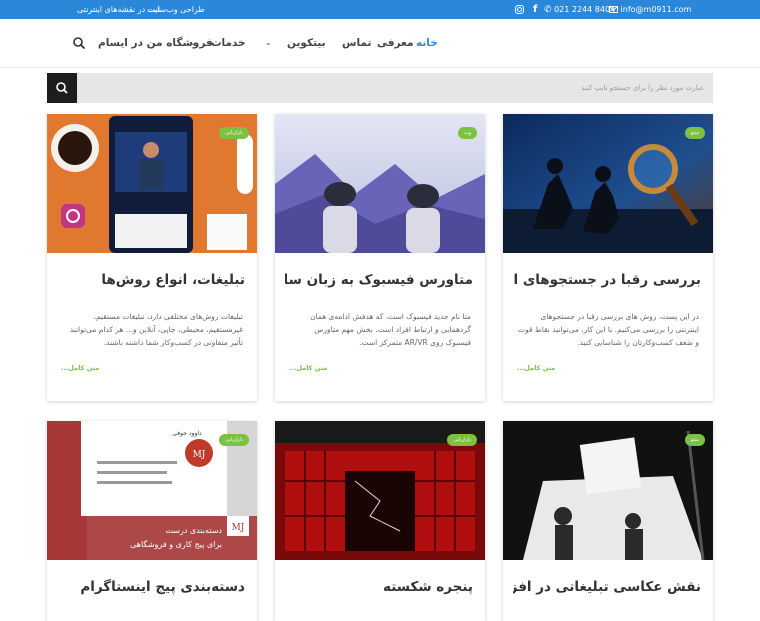  I want to click on post-card: بازاریابی پنجره شکسته, so click(380, 521).